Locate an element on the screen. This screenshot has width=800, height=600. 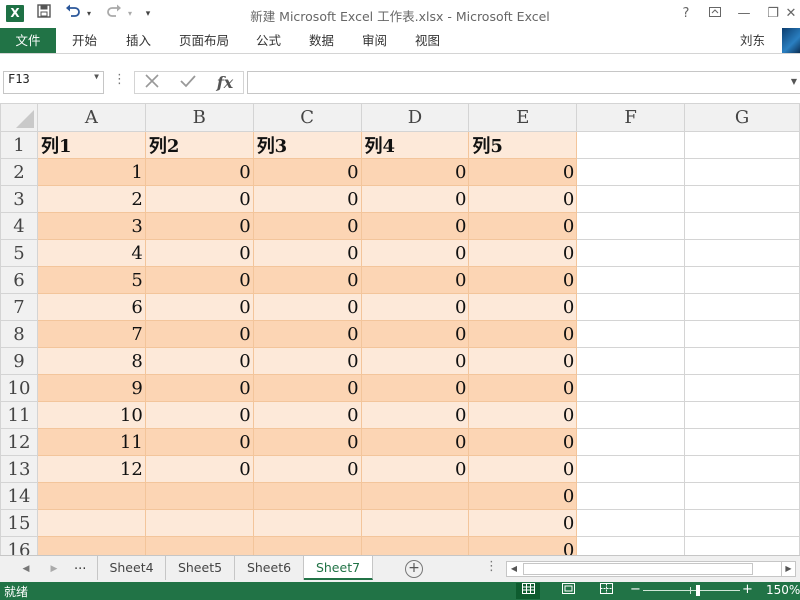
more-options-icon: ⋮ is located at coordinates (119, 79).